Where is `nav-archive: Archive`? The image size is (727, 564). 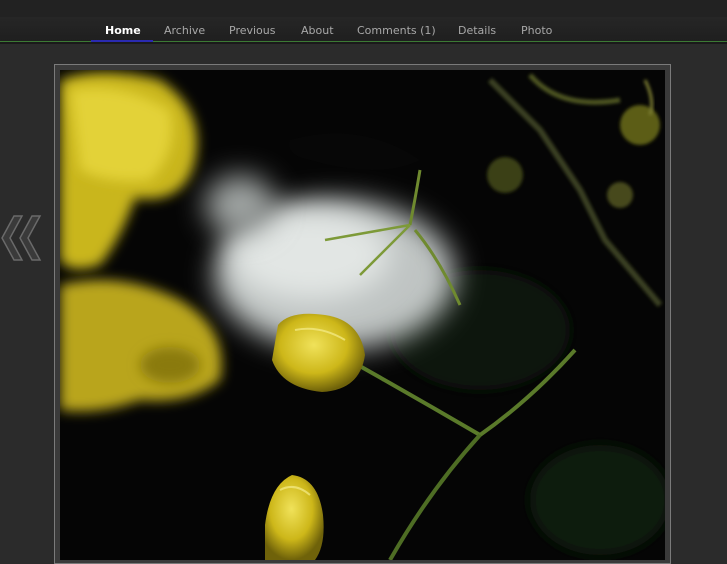 nav-archive: Archive is located at coordinates (184, 29).